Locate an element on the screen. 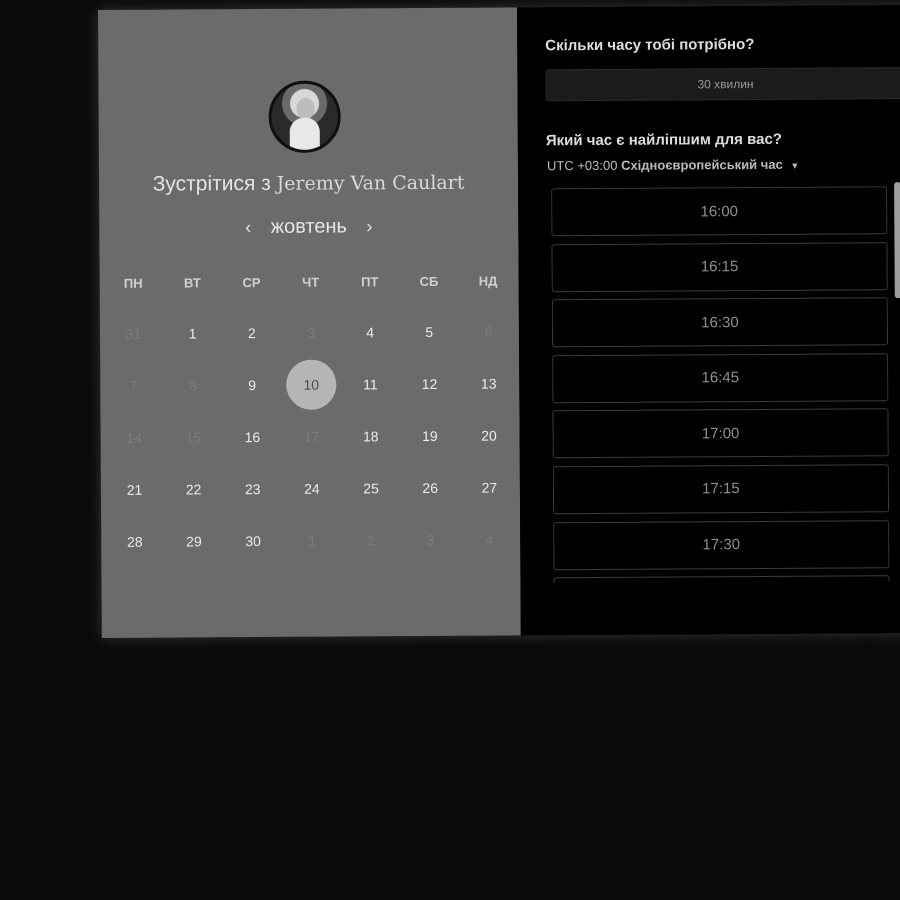 The width and height of the screenshot is (900, 900). calendar-day: 17 is located at coordinates (311, 437).